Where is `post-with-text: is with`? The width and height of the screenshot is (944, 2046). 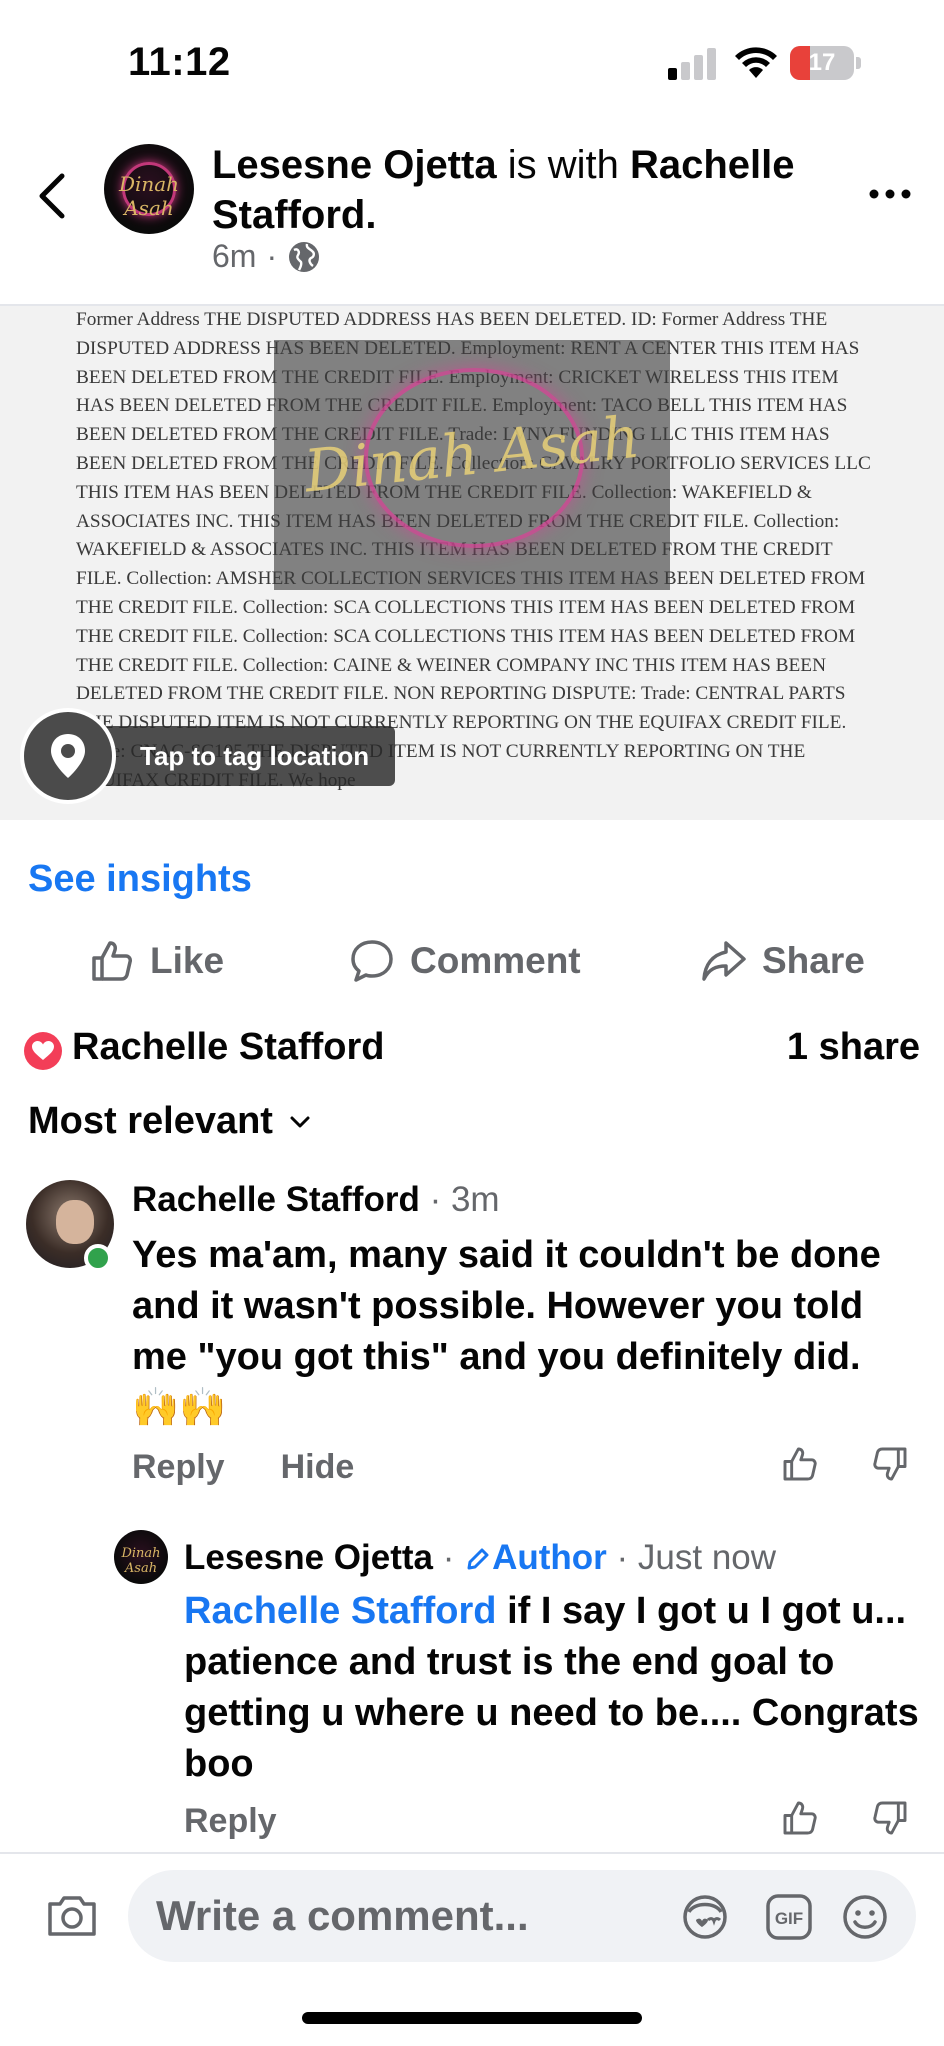
post-with-text: is with is located at coordinates (563, 165).